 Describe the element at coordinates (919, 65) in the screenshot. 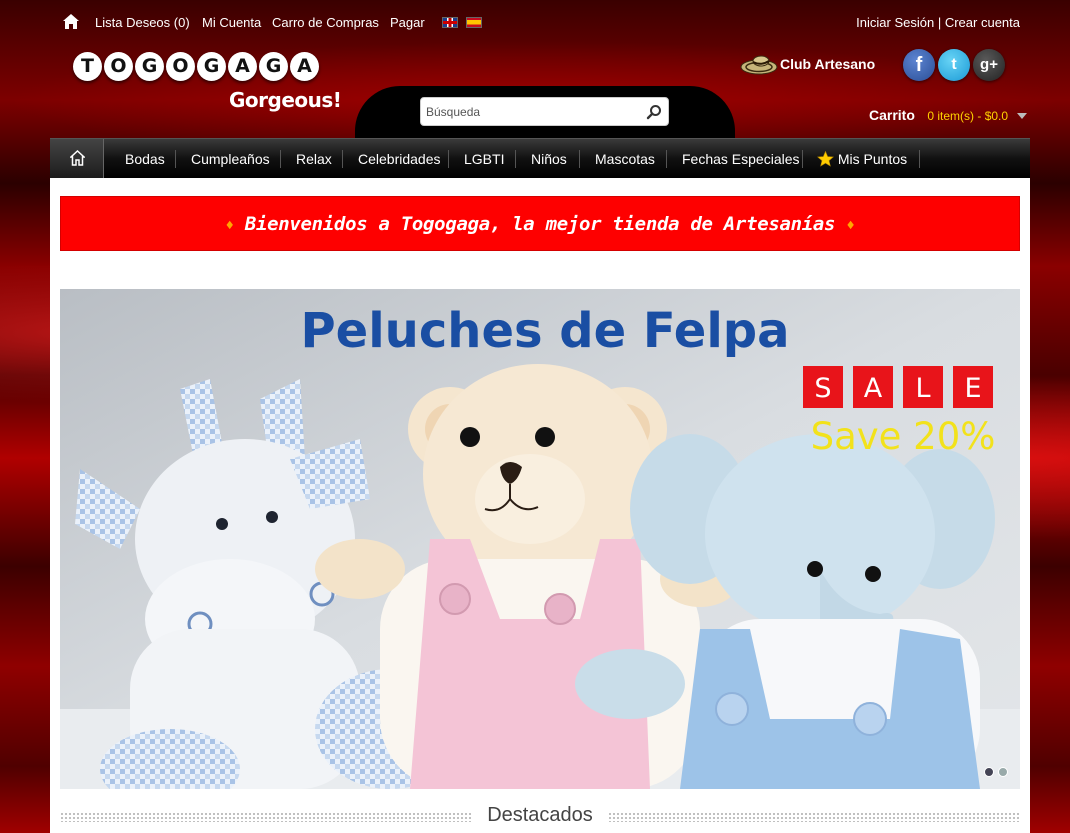

I see `facebook-icon: f` at that location.